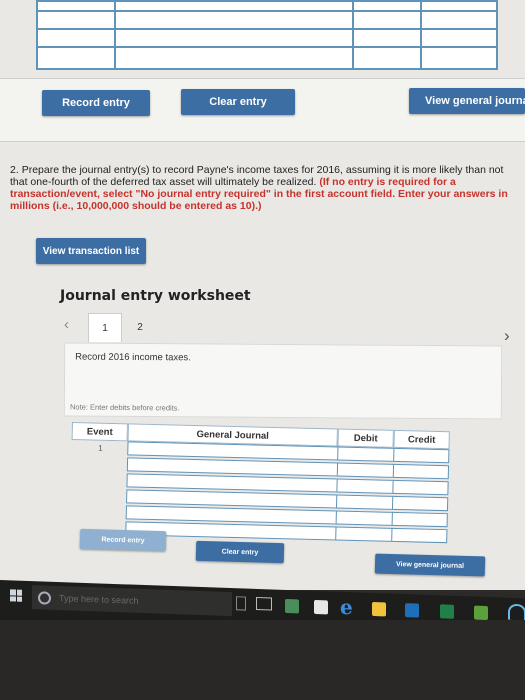 This screenshot has width=525, height=700. Describe the element at coordinates (238, 102) in the screenshot. I see `clear-entry-button: Clear entry` at that location.